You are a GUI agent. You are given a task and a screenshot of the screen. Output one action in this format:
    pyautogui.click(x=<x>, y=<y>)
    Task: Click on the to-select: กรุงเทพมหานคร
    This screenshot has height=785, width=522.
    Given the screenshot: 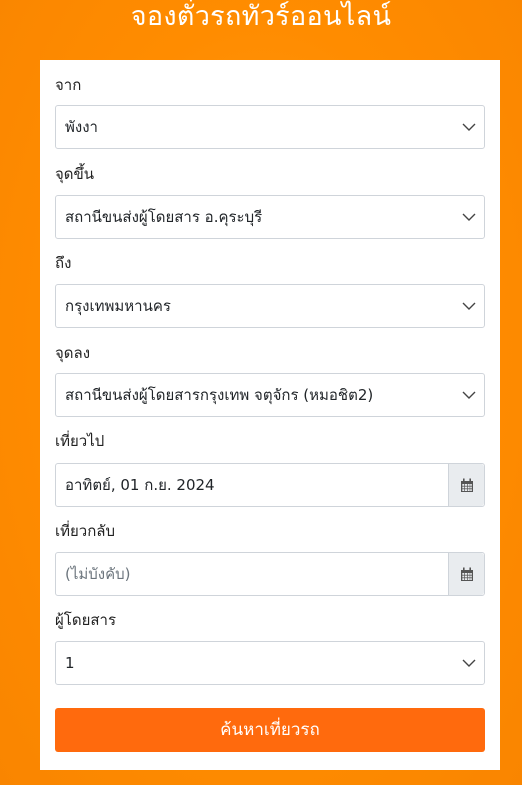 What is the action you would take?
    pyautogui.click(x=270, y=306)
    